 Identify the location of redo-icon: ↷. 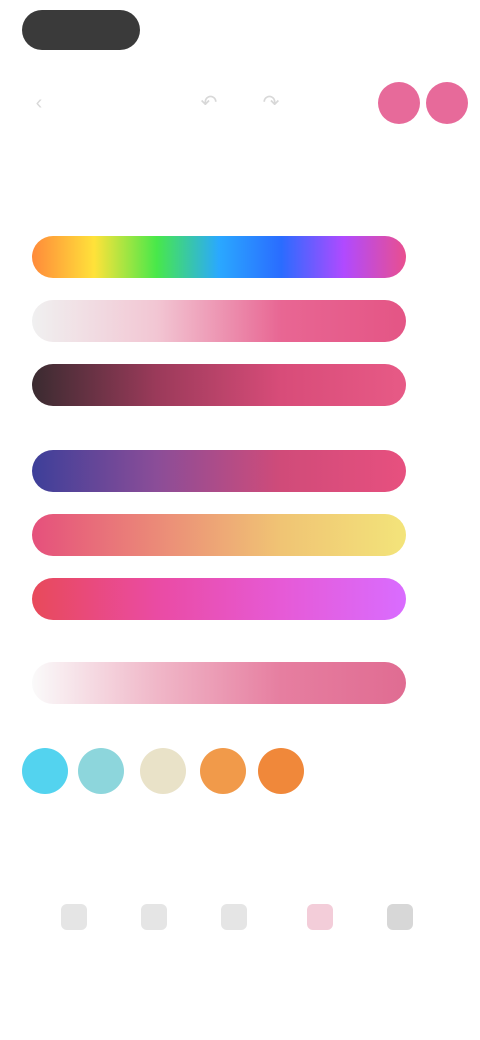
(271, 103).